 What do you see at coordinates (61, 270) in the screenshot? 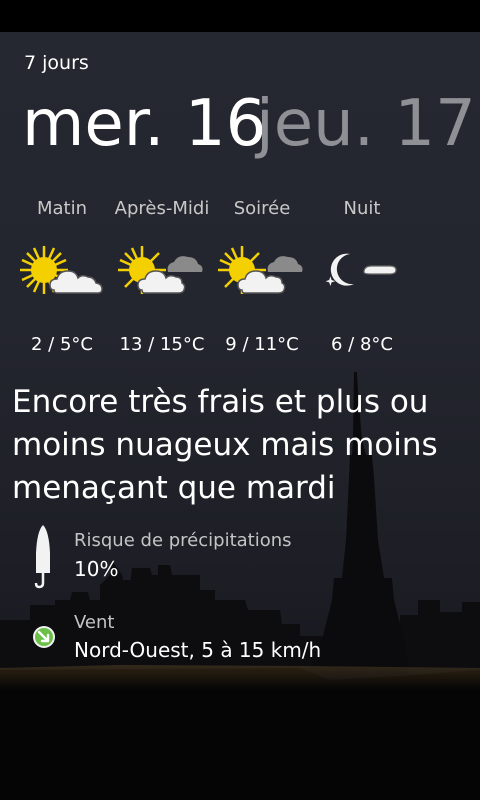
I see `sun-cloud-icon` at bounding box center [61, 270].